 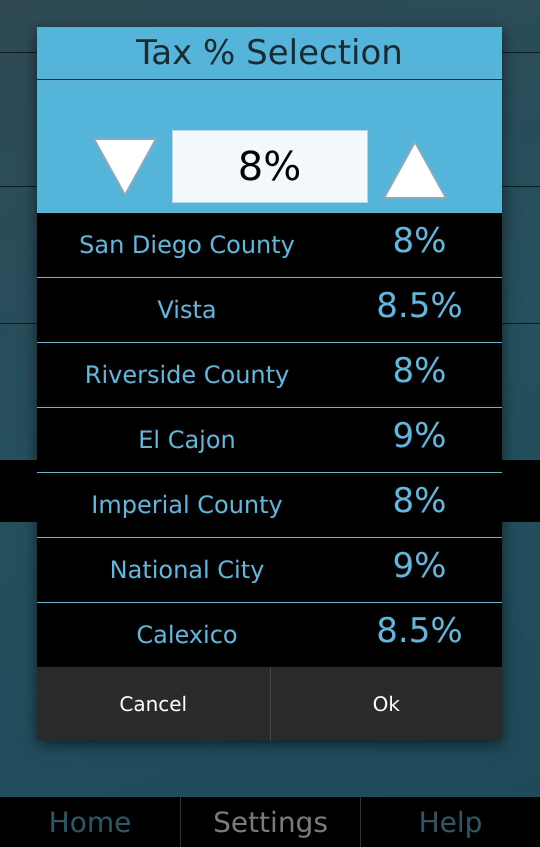 I want to click on dialog-title: Tax % Selection, so click(x=269, y=53).